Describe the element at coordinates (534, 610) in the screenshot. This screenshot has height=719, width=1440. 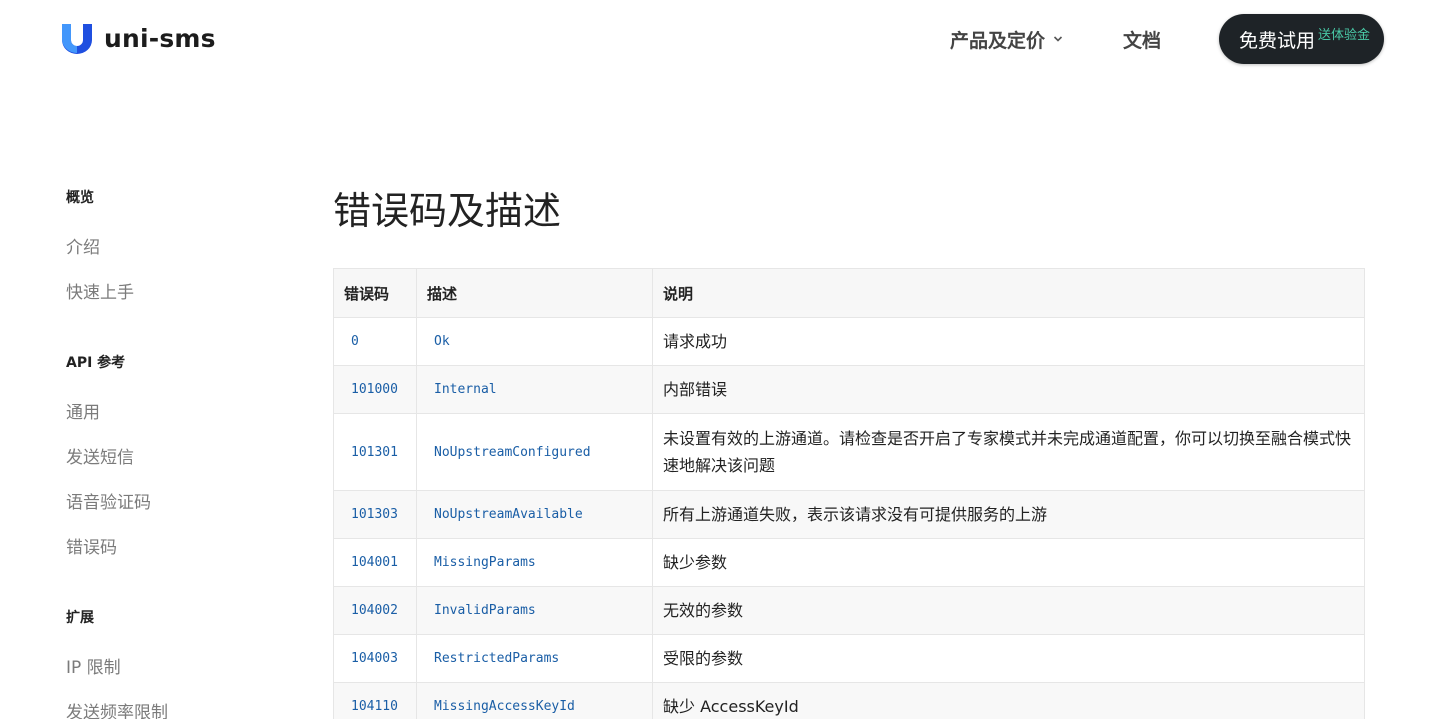
I see `error-name-cell: InvalidParams` at that location.